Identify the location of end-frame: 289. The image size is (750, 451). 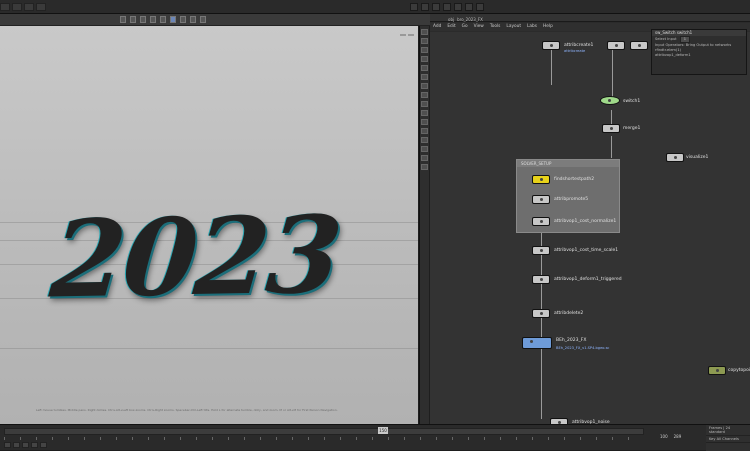
(678, 436).